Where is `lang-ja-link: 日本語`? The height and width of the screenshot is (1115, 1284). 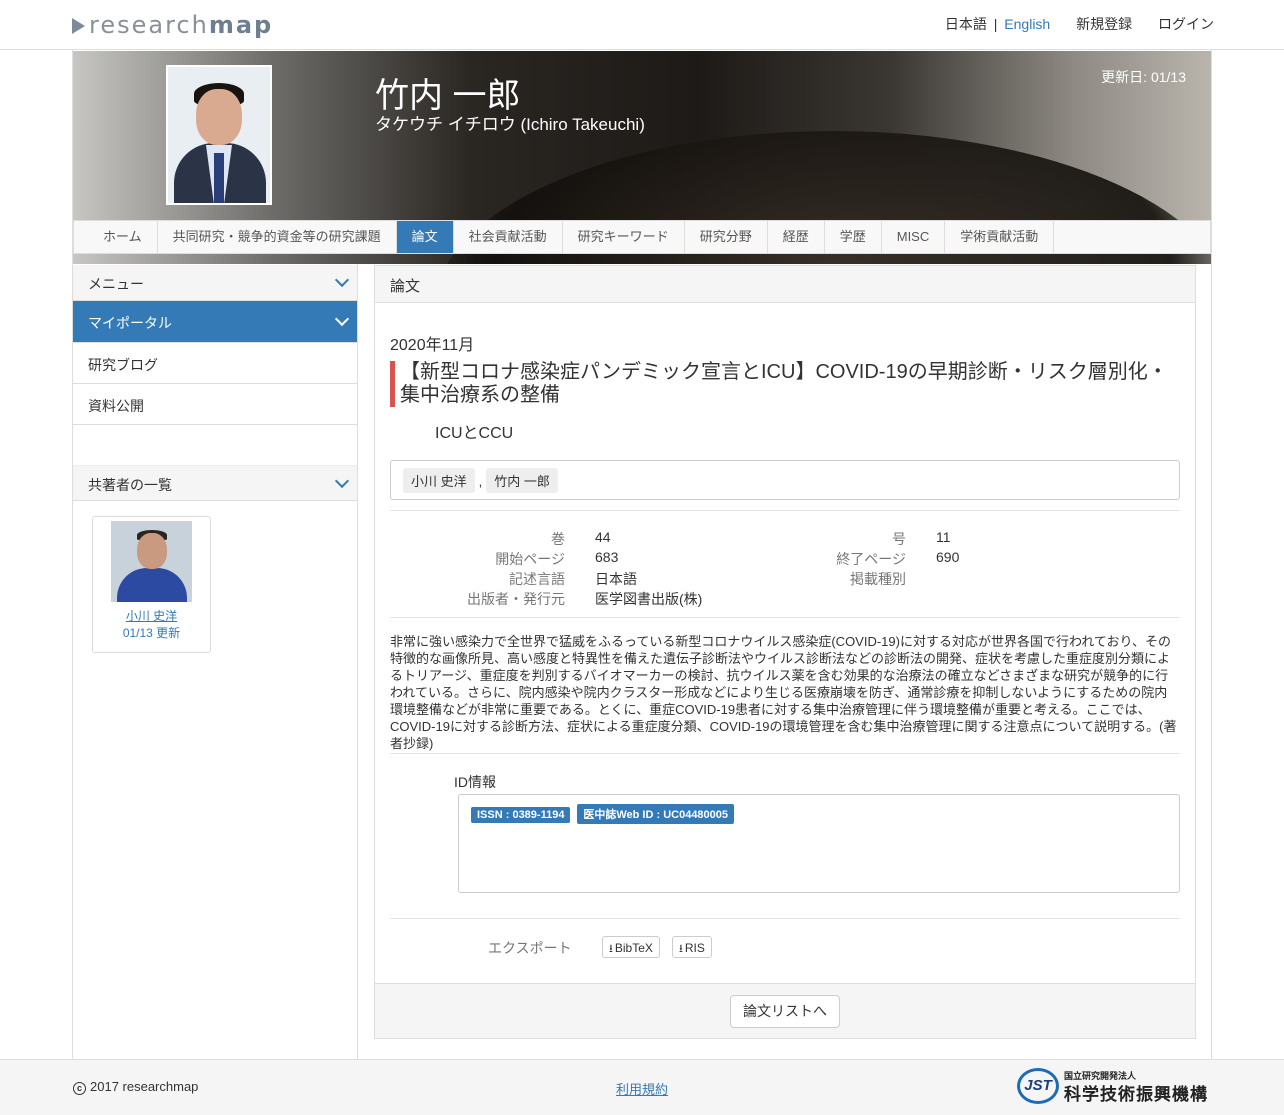
lang-ja-link: 日本語 is located at coordinates (966, 24).